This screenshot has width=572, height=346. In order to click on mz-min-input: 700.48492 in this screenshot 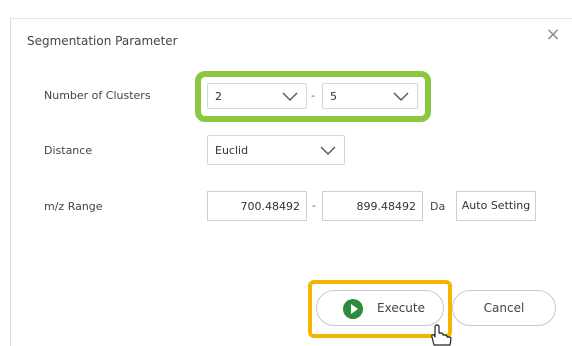, I will do `click(257, 206)`.